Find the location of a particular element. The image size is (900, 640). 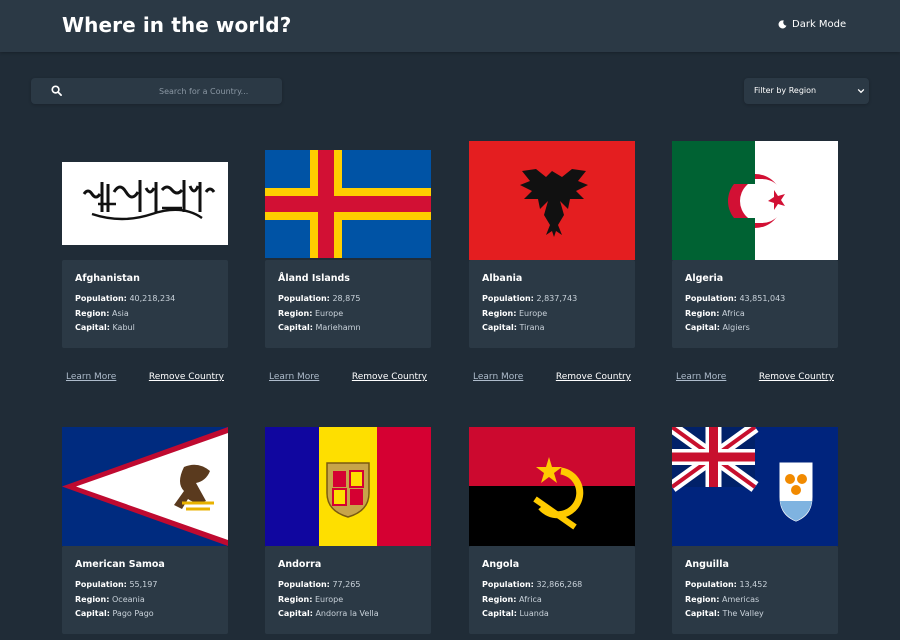

population-value: 43,851,043 is located at coordinates (762, 298).